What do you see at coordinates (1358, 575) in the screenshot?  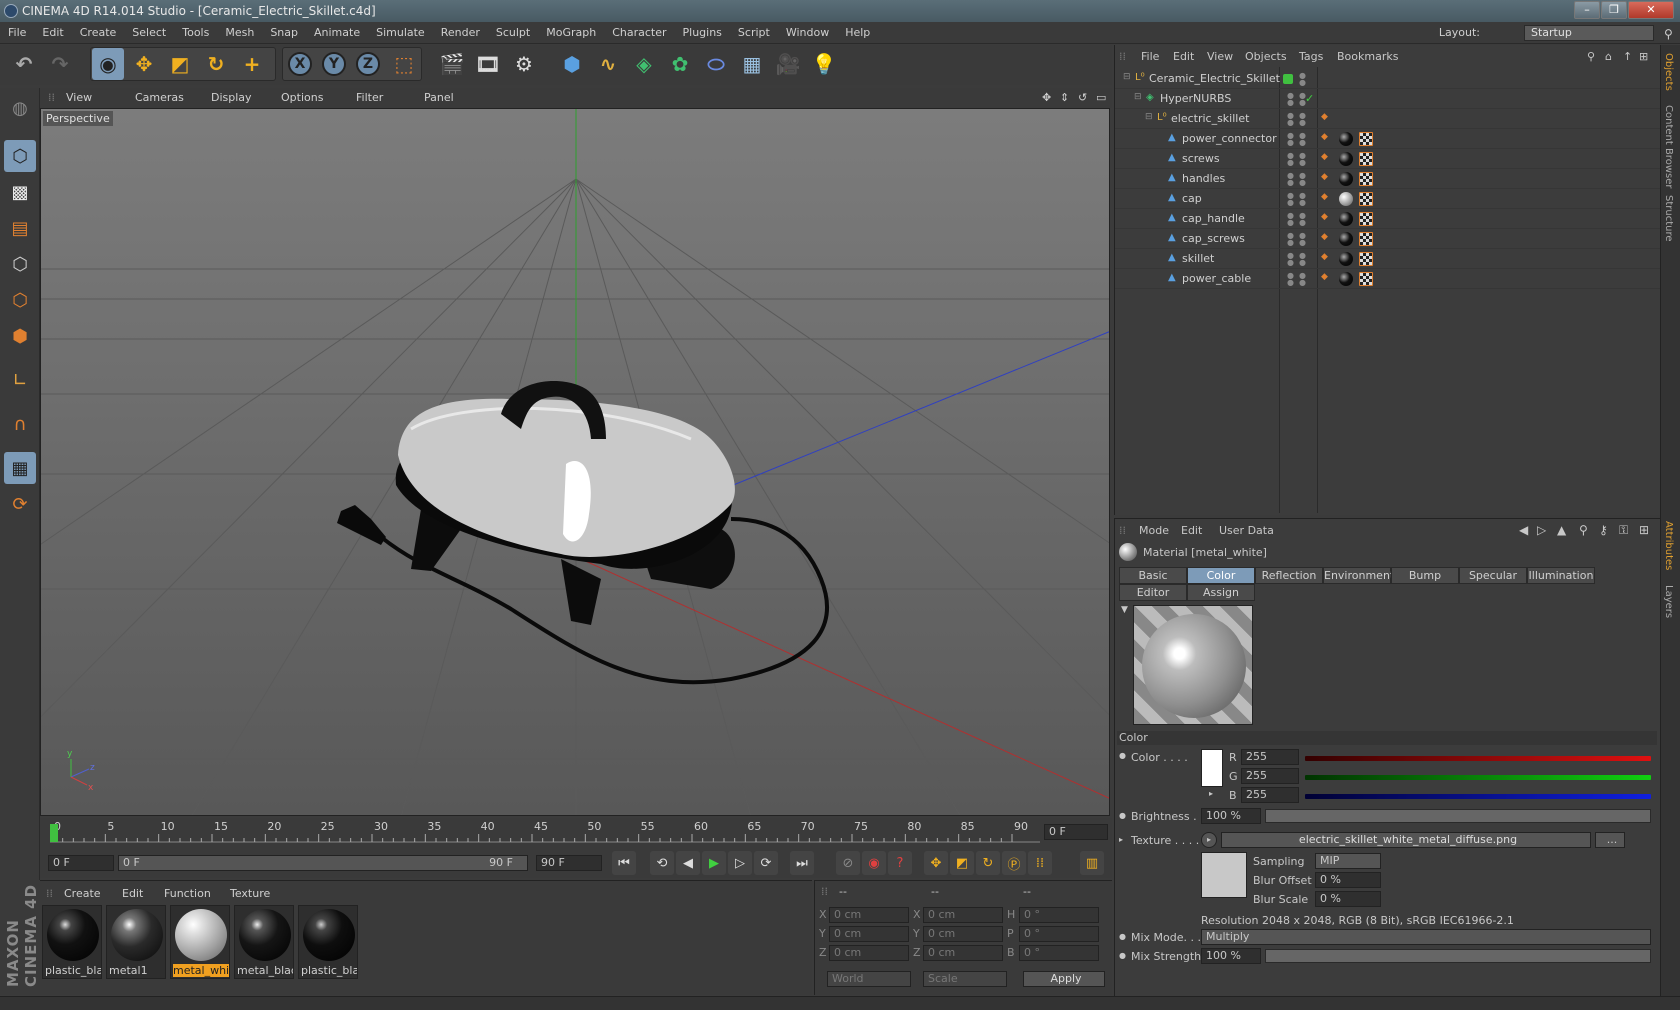 I see `tab-environment: Environment` at bounding box center [1358, 575].